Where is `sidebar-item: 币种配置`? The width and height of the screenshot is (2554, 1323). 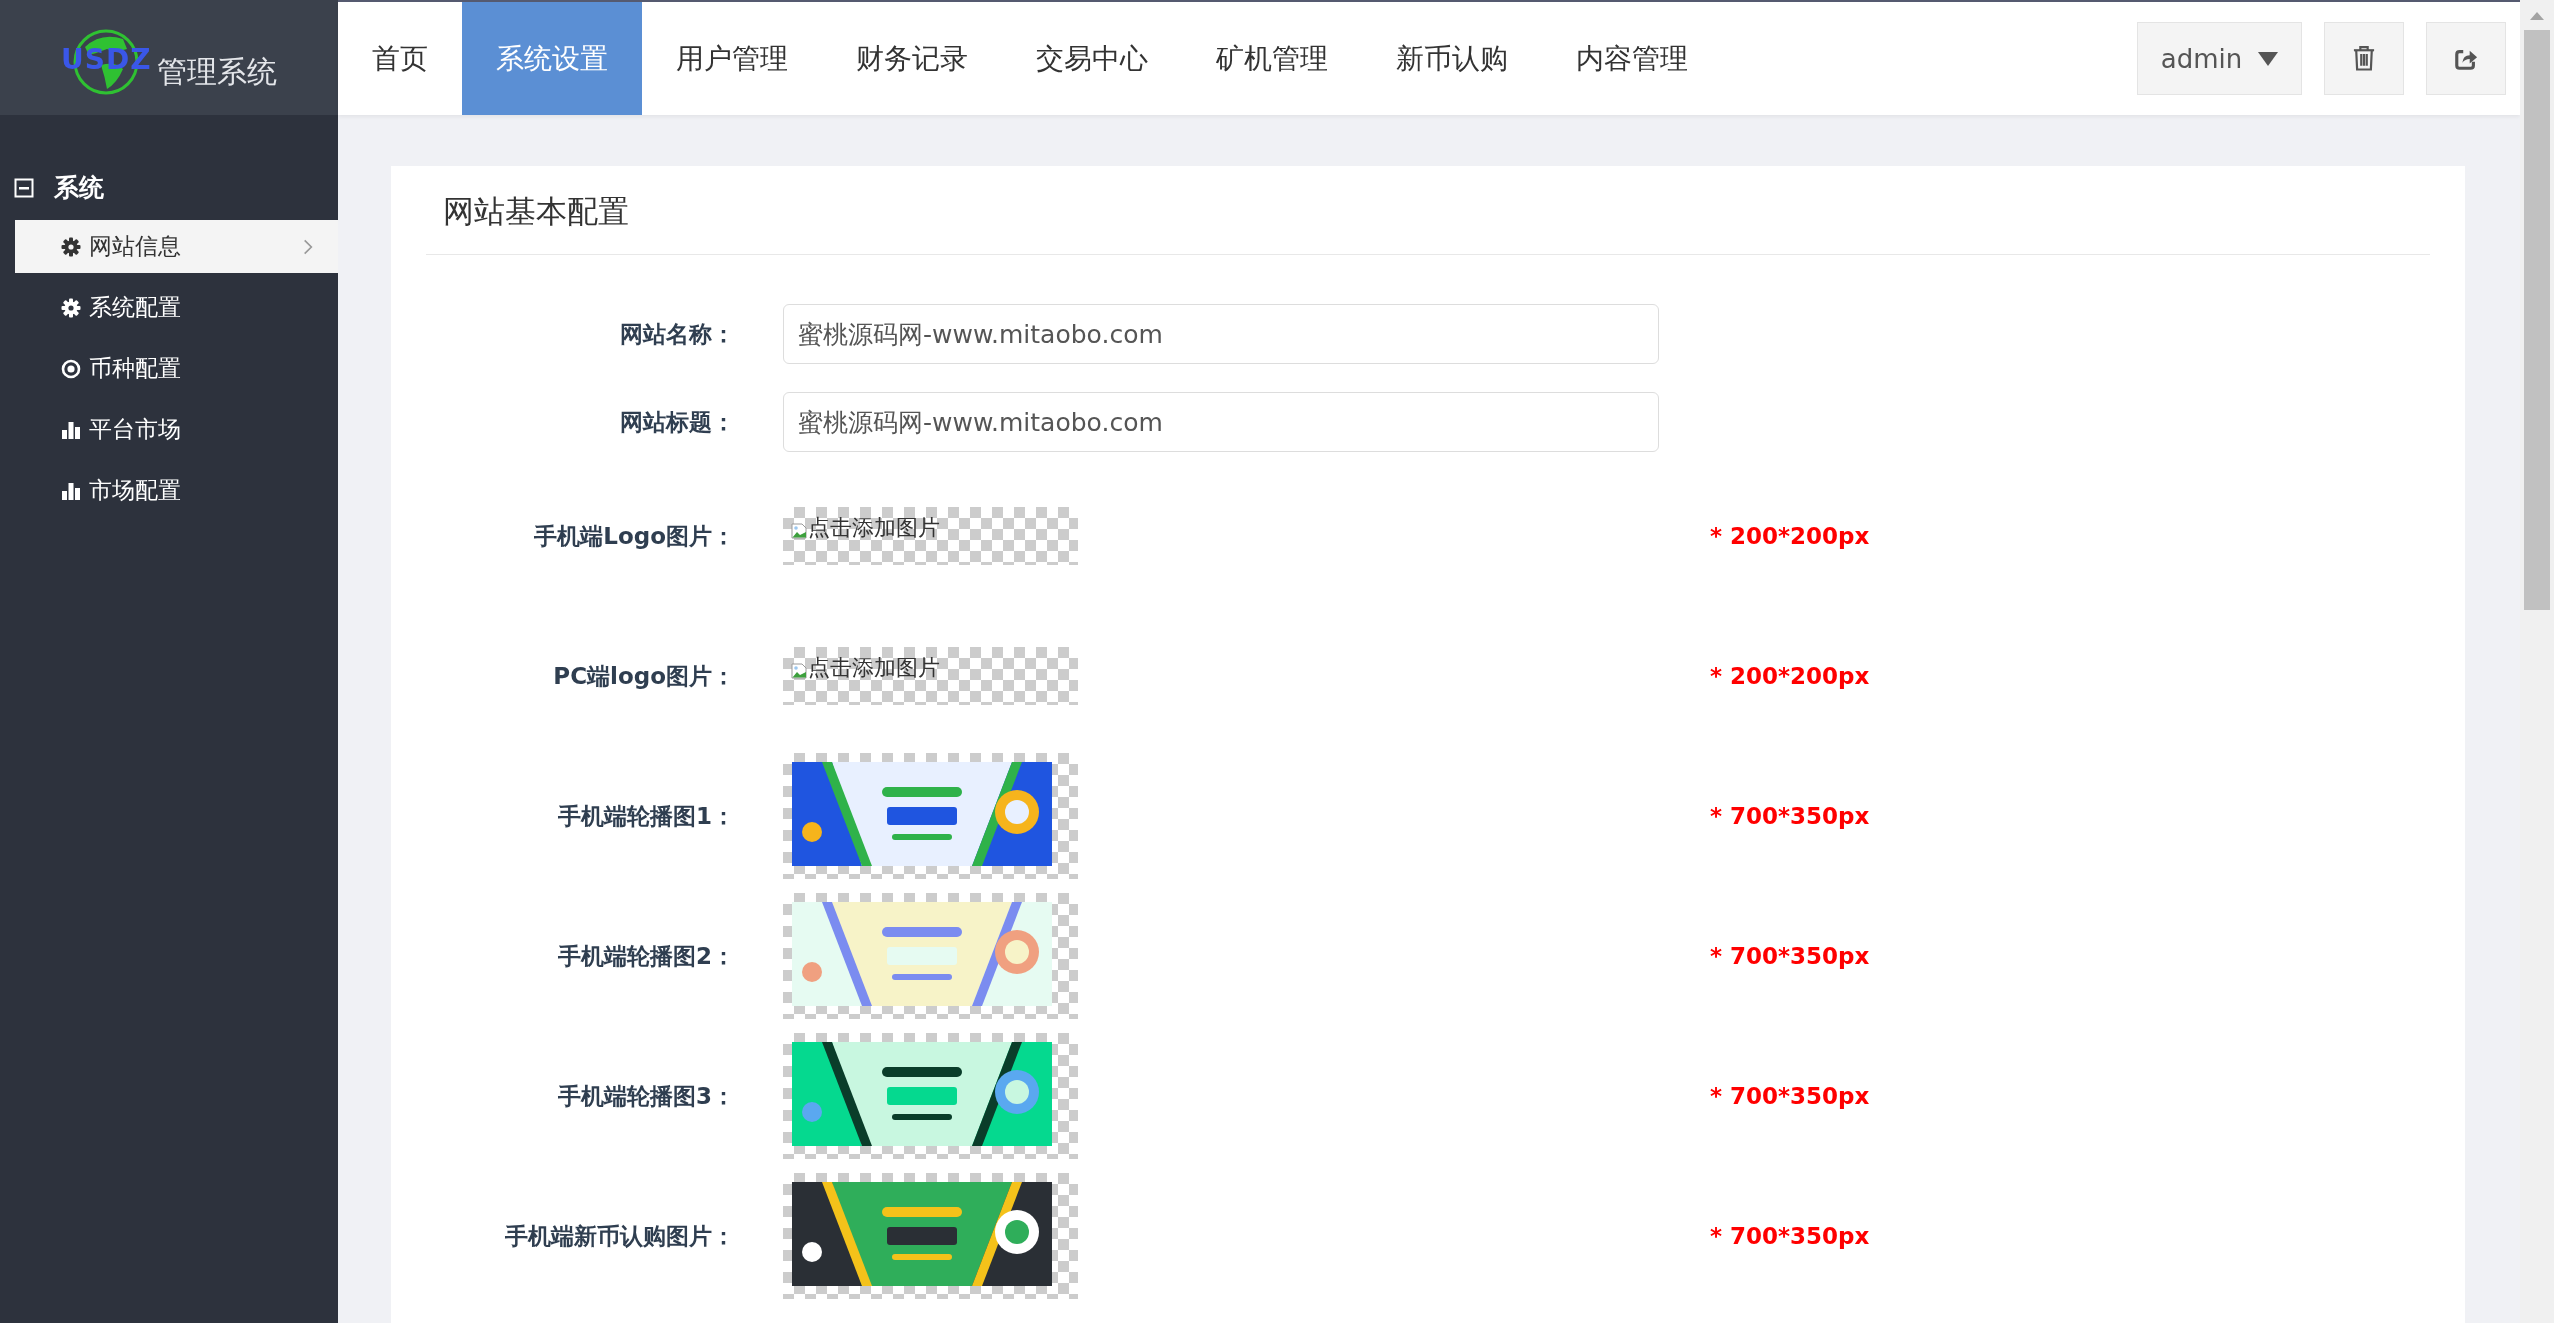
sidebar-item: 币种配置 is located at coordinates (176, 368).